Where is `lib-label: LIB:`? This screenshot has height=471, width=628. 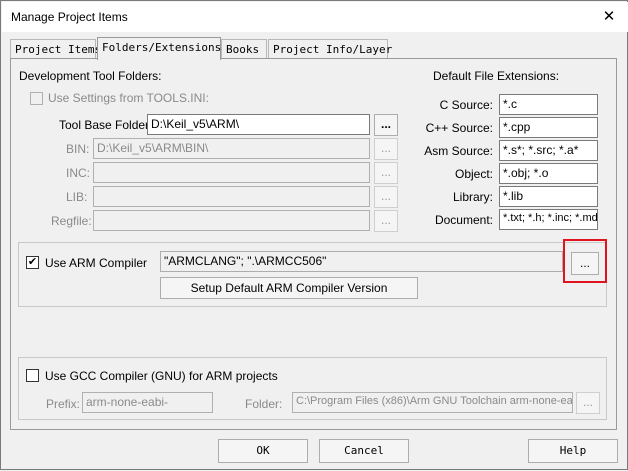 lib-label: LIB: is located at coordinates (77, 197).